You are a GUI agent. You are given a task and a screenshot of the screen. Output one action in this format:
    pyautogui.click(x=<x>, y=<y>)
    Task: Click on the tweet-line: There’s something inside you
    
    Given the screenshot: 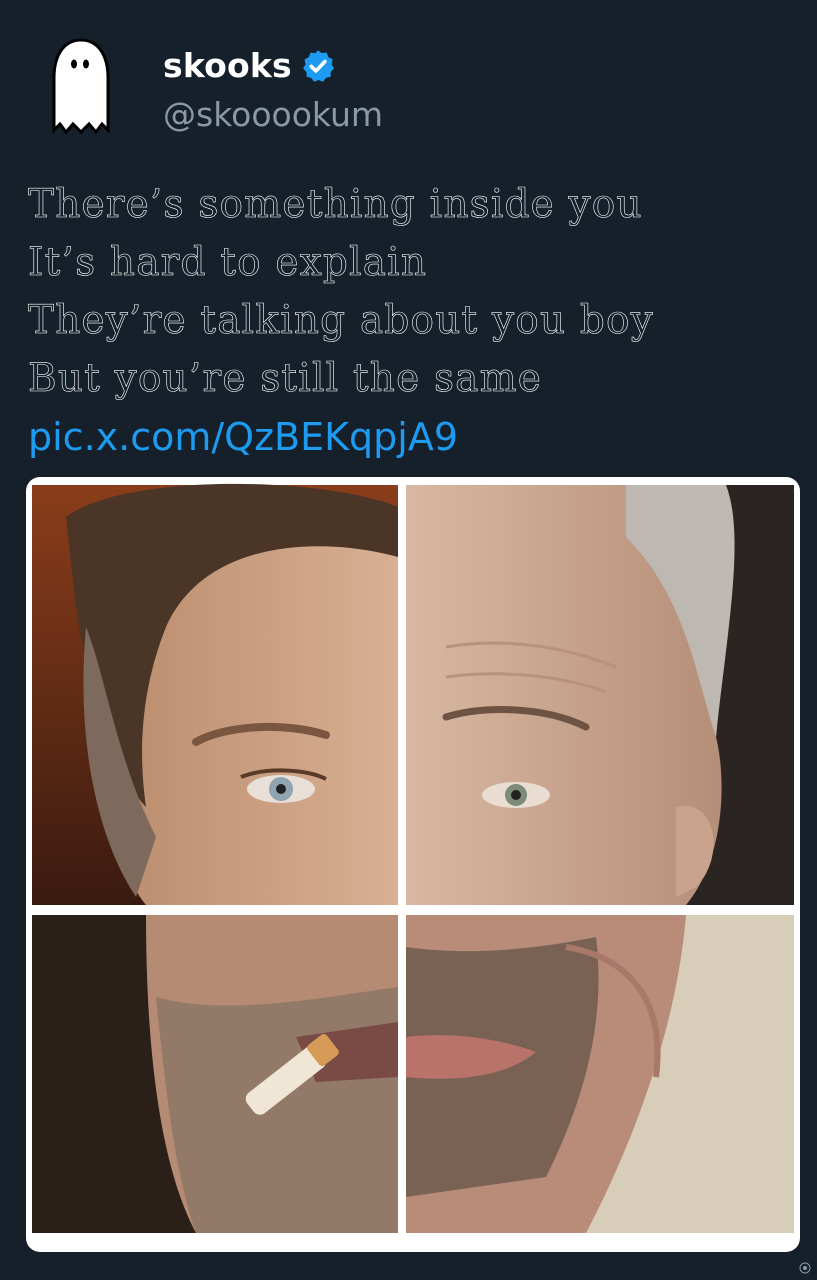 What is the action you would take?
    pyautogui.click(x=335, y=205)
    